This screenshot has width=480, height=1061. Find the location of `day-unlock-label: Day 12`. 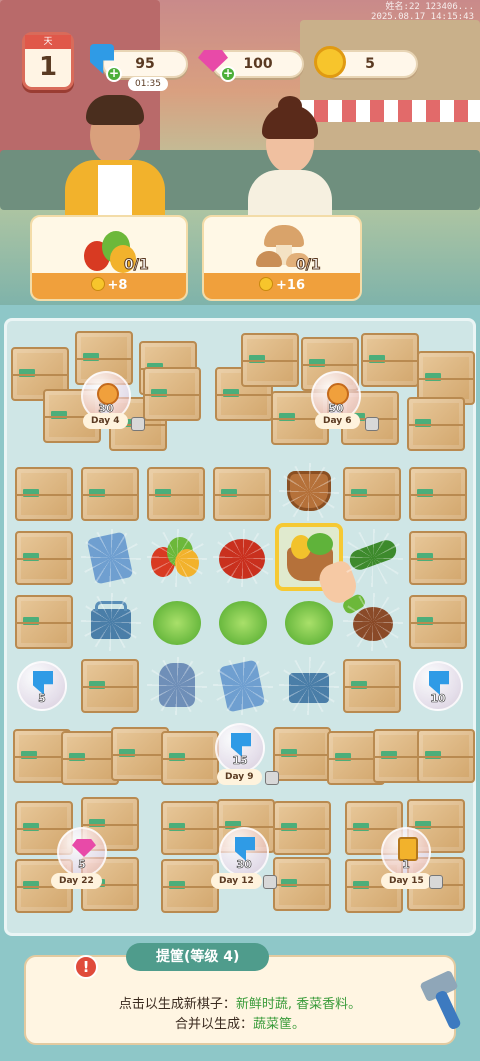

day-unlock-label: Day 12 is located at coordinates (236, 881).